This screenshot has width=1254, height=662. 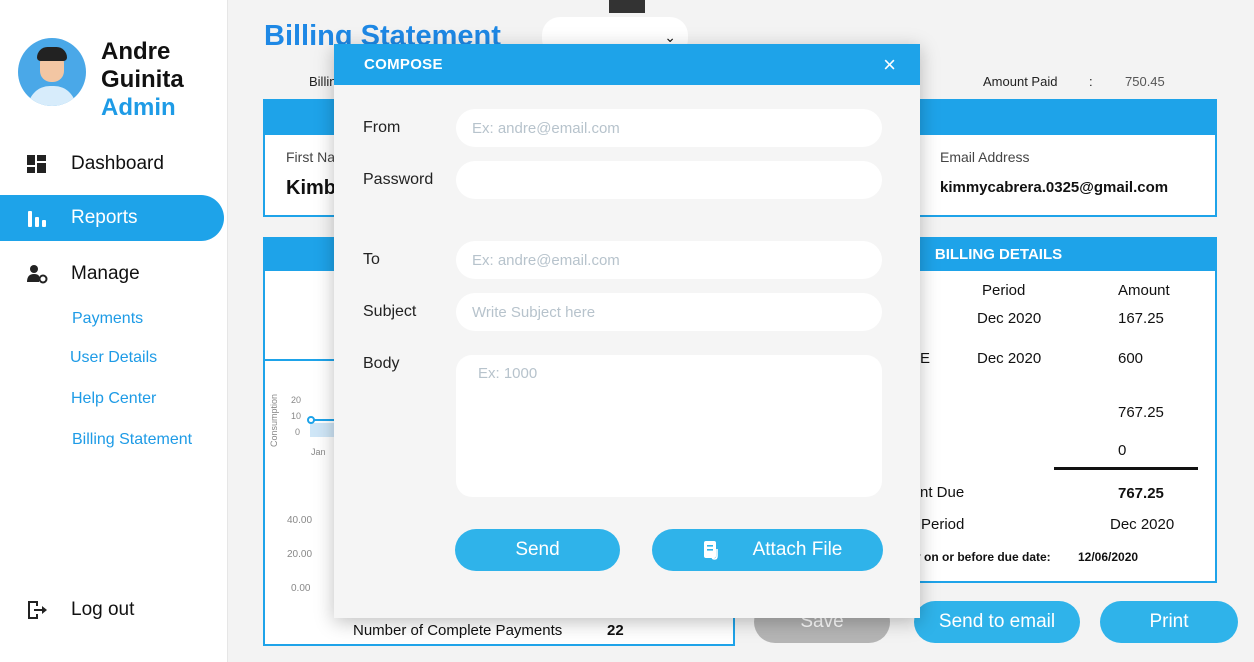 I want to click on chart-ytick-10: 10, so click(x=296, y=416).